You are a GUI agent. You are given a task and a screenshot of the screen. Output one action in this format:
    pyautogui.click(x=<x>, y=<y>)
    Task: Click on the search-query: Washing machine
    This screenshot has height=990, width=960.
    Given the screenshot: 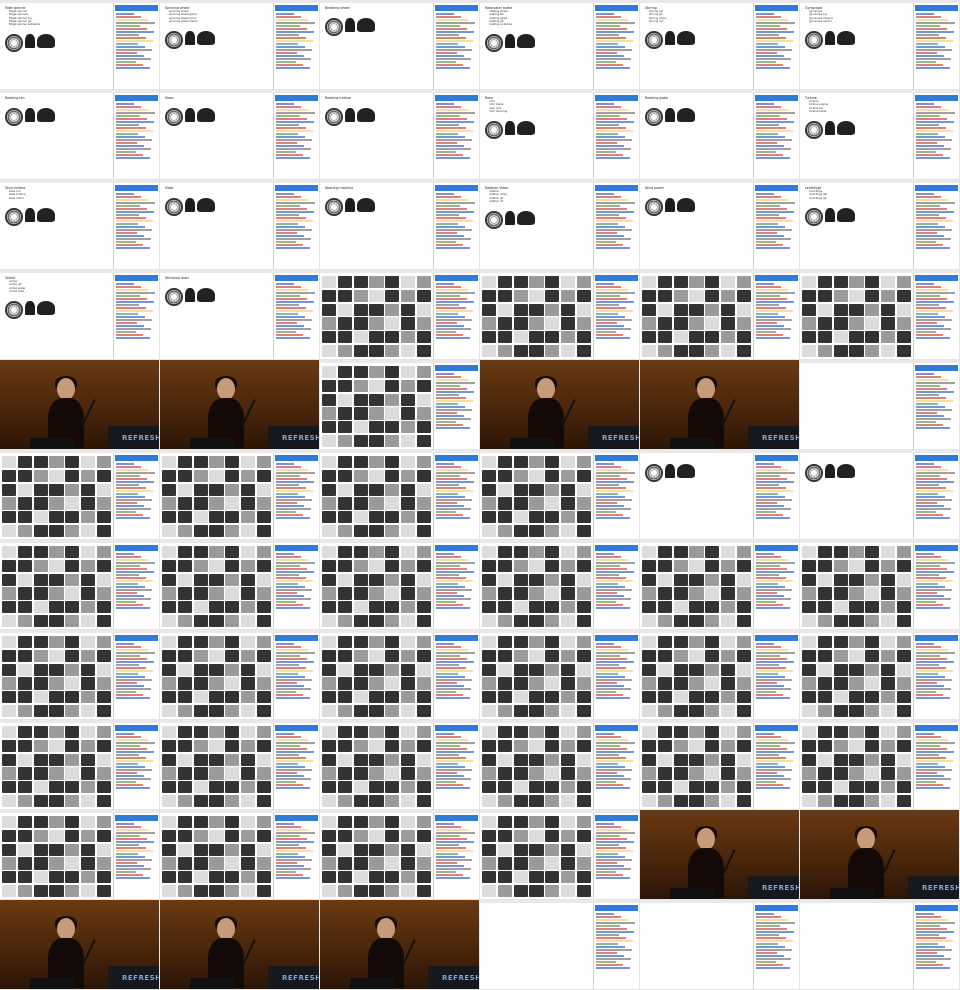 What is the action you would take?
    pyautogui.click(x=378, y=188)
    